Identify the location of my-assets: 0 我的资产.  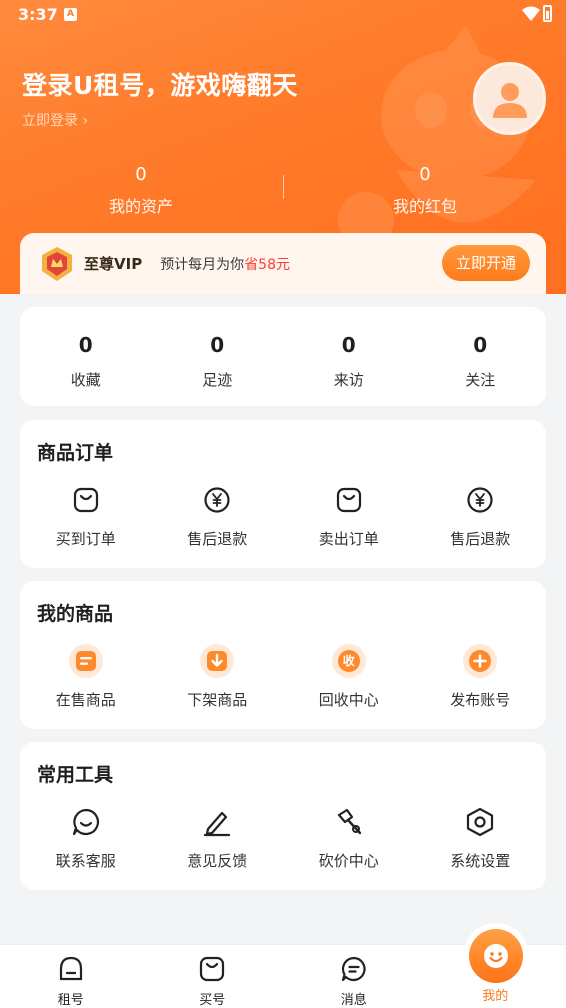
(141, 190).